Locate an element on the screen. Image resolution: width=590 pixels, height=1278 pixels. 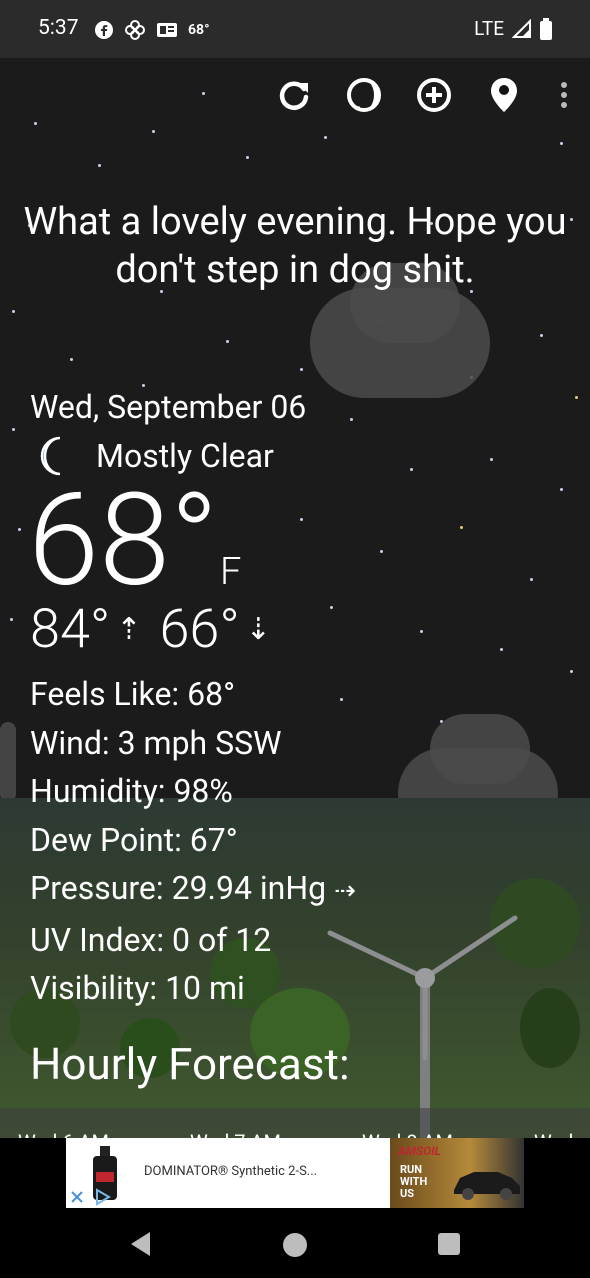
pressure-row: Pressure: 29.94 inHg ⇢ is located at coordinates (193, 890).